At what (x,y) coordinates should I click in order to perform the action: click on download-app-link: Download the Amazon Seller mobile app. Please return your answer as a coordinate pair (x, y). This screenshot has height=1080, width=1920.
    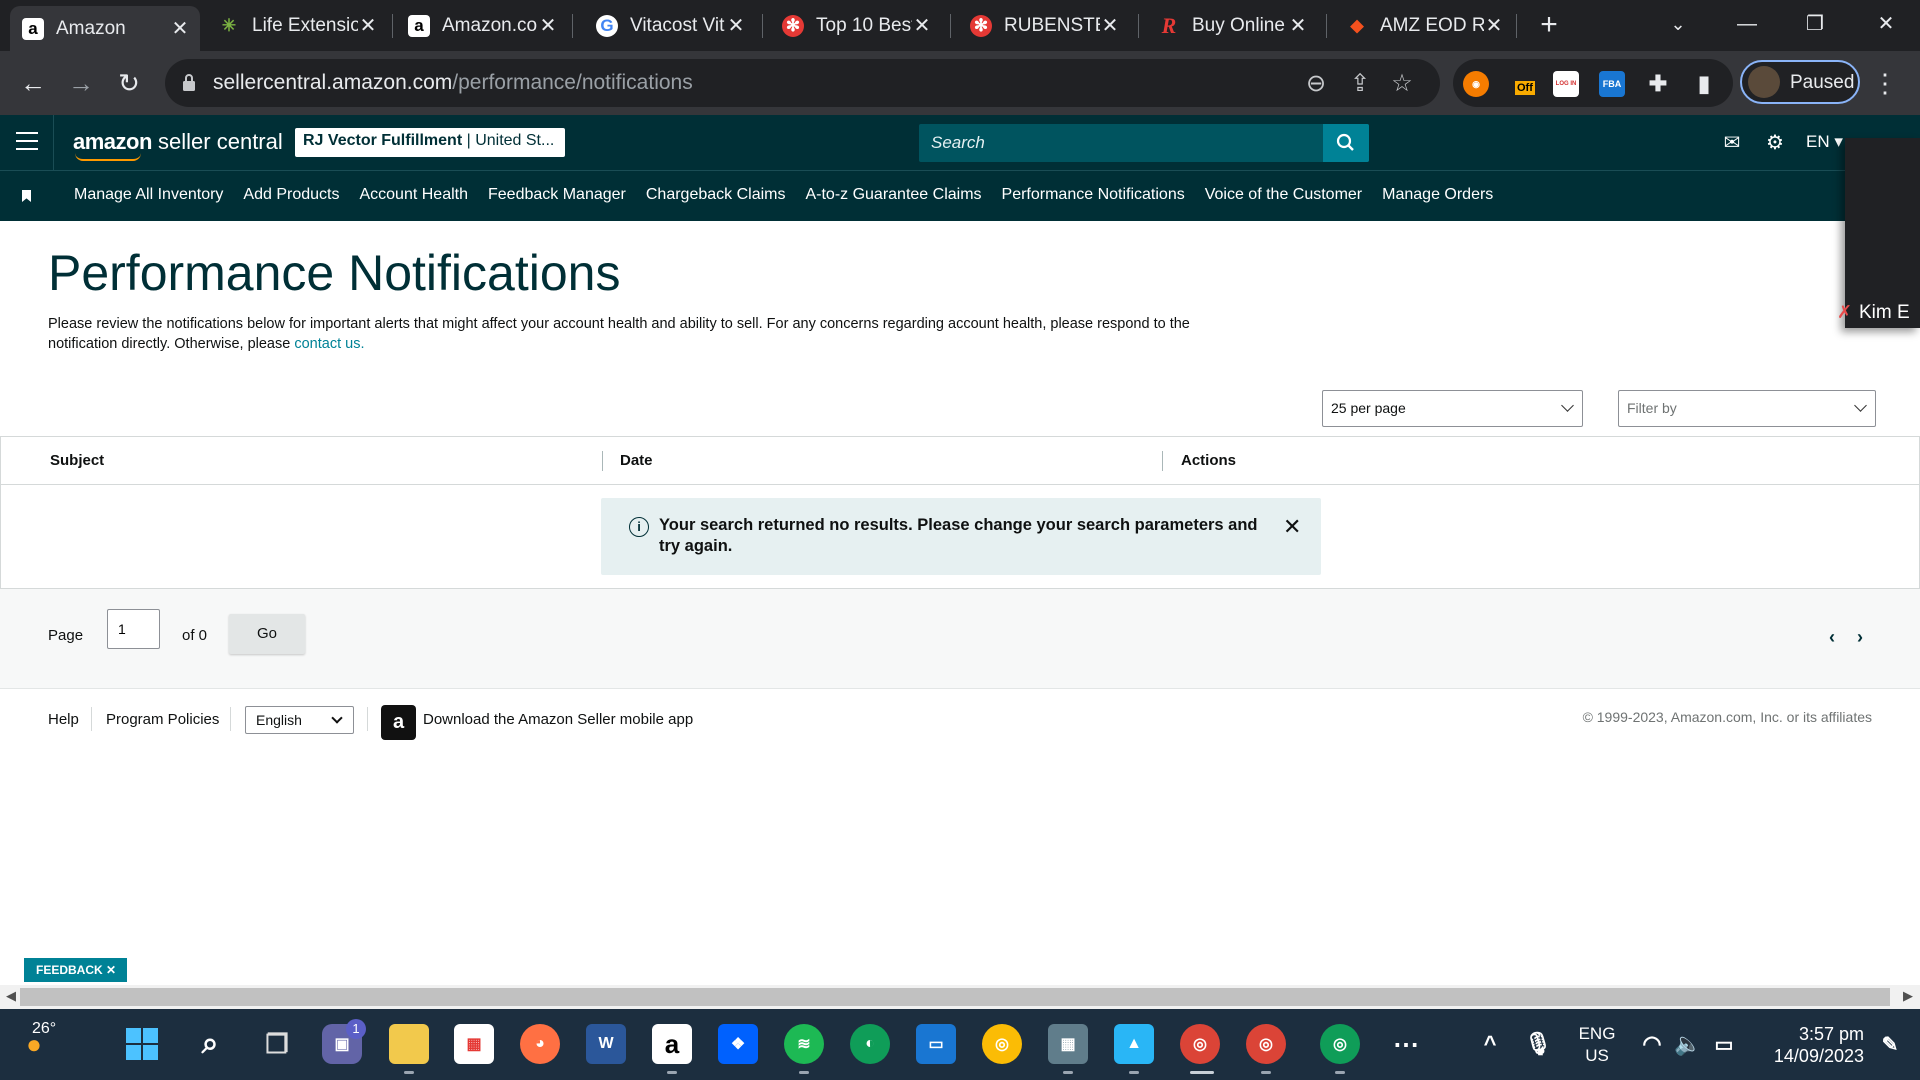
    Looking at the image, I should click on (558, 719).